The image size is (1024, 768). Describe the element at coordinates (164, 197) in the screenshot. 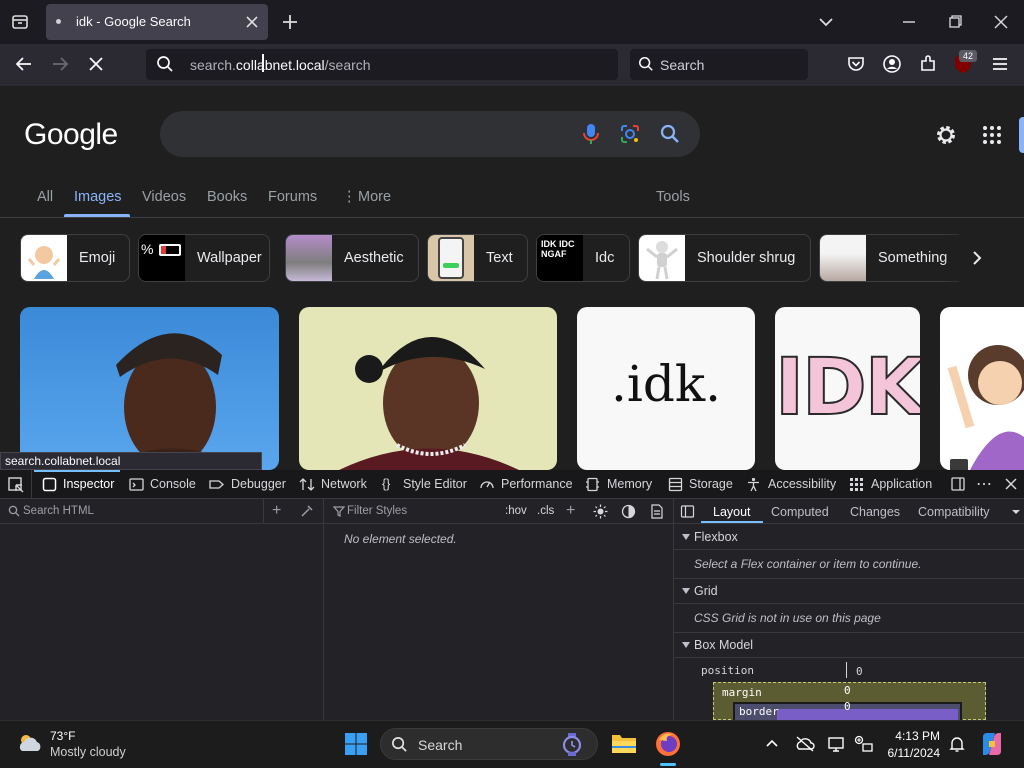

I see `tab-videos: Videos` at that location.